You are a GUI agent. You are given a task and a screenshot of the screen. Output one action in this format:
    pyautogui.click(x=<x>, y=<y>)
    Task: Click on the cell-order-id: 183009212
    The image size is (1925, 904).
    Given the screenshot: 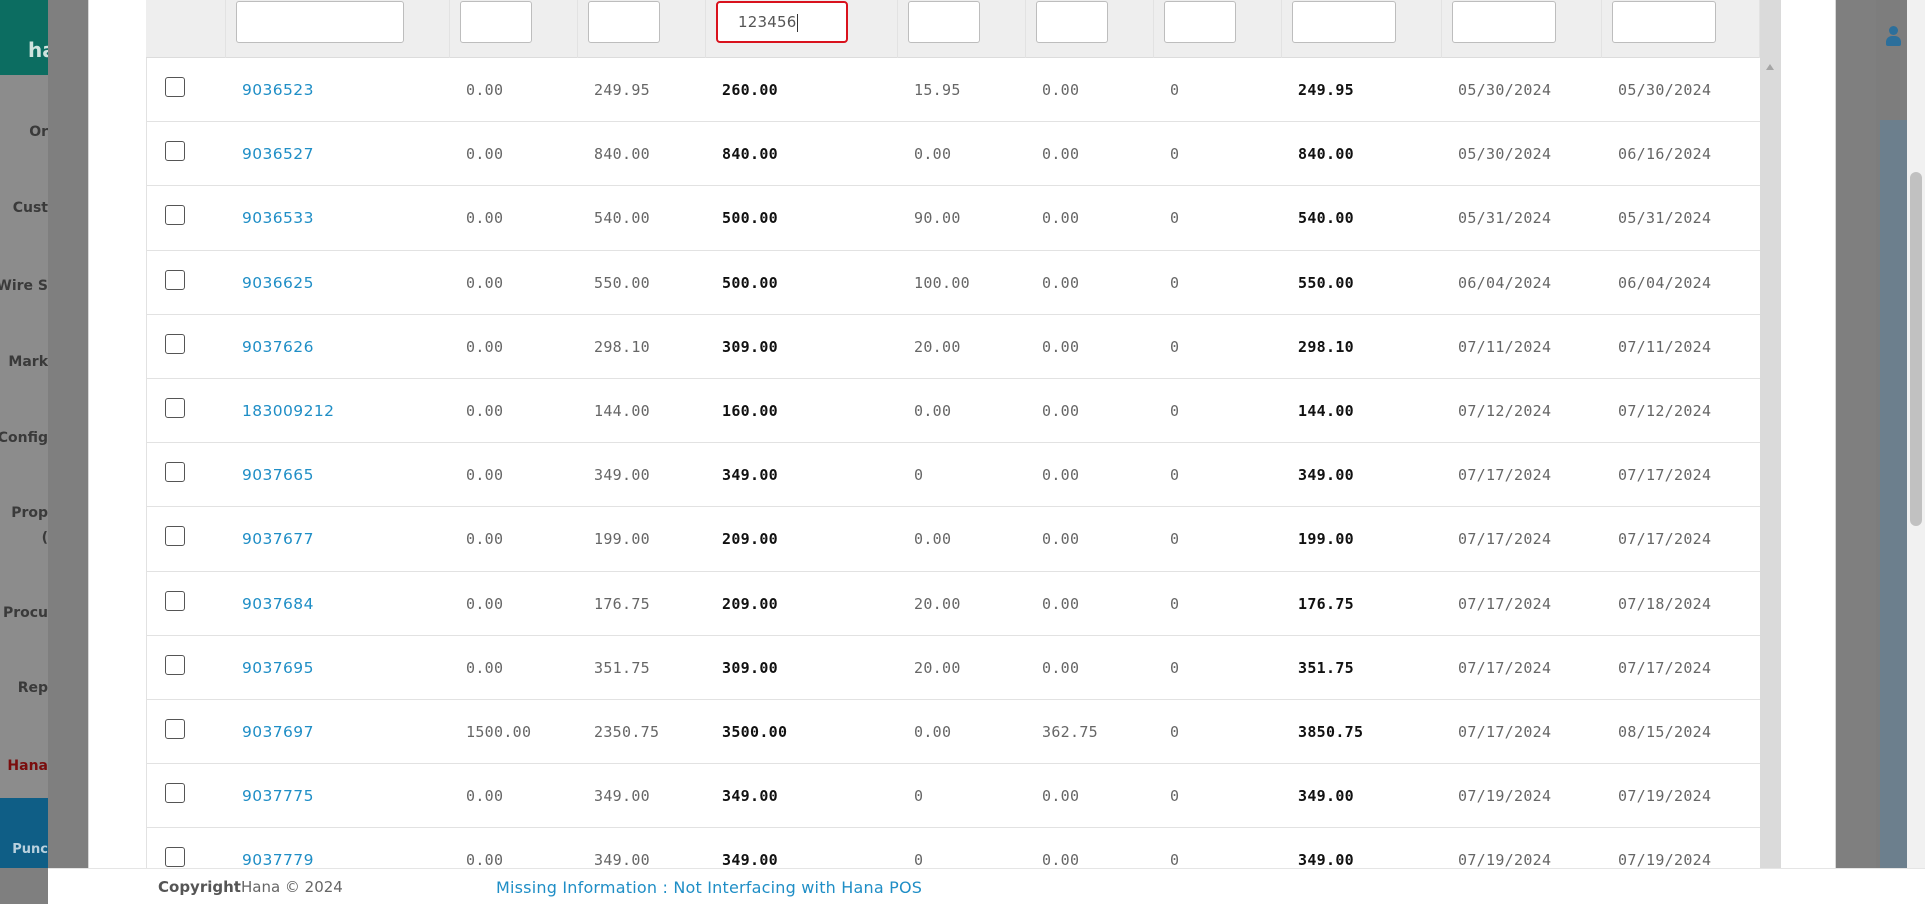 What is the action you would take?
    pyautogui.click(x=288, y=411)
    